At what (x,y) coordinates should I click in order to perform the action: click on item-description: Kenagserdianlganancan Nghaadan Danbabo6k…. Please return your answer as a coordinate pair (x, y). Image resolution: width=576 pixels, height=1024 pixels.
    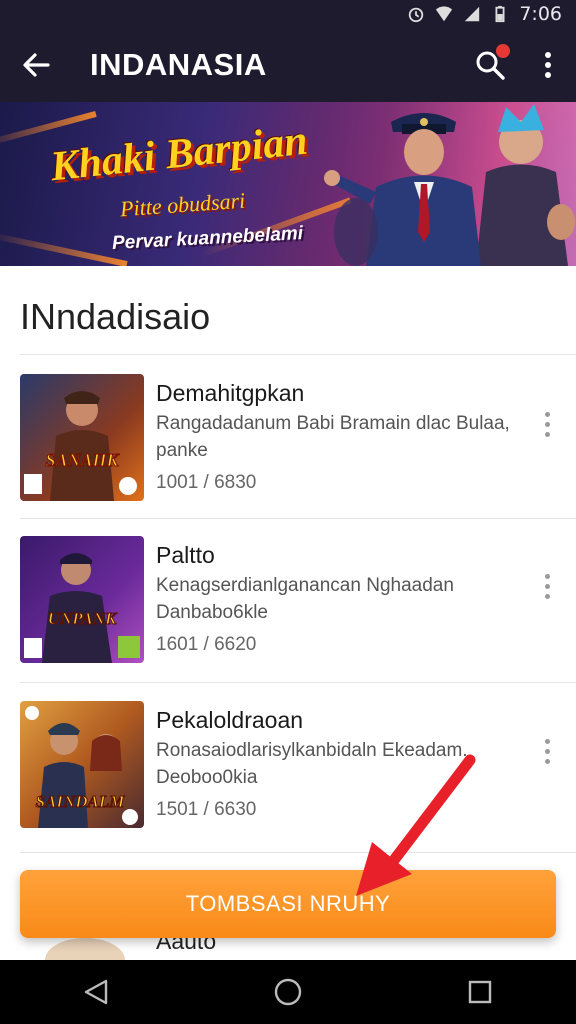
    Looking at the image, I should click on (305, 599).